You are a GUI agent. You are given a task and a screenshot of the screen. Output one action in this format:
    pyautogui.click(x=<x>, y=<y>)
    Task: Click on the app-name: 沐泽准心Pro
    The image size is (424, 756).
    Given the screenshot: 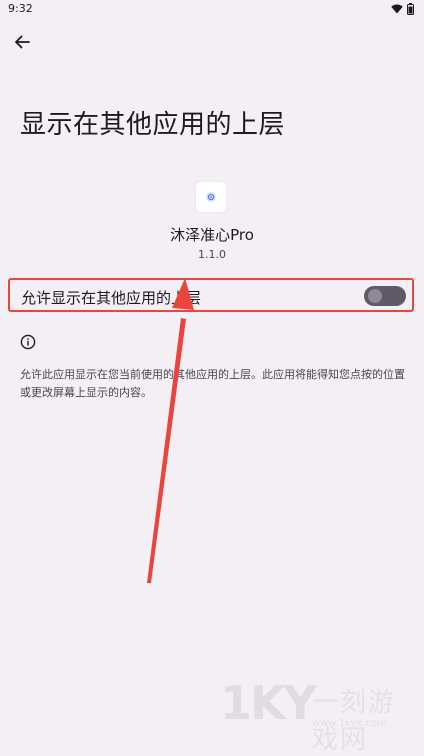 What is the action you would take?
    pyautogui.click(x=212, y=235)
    